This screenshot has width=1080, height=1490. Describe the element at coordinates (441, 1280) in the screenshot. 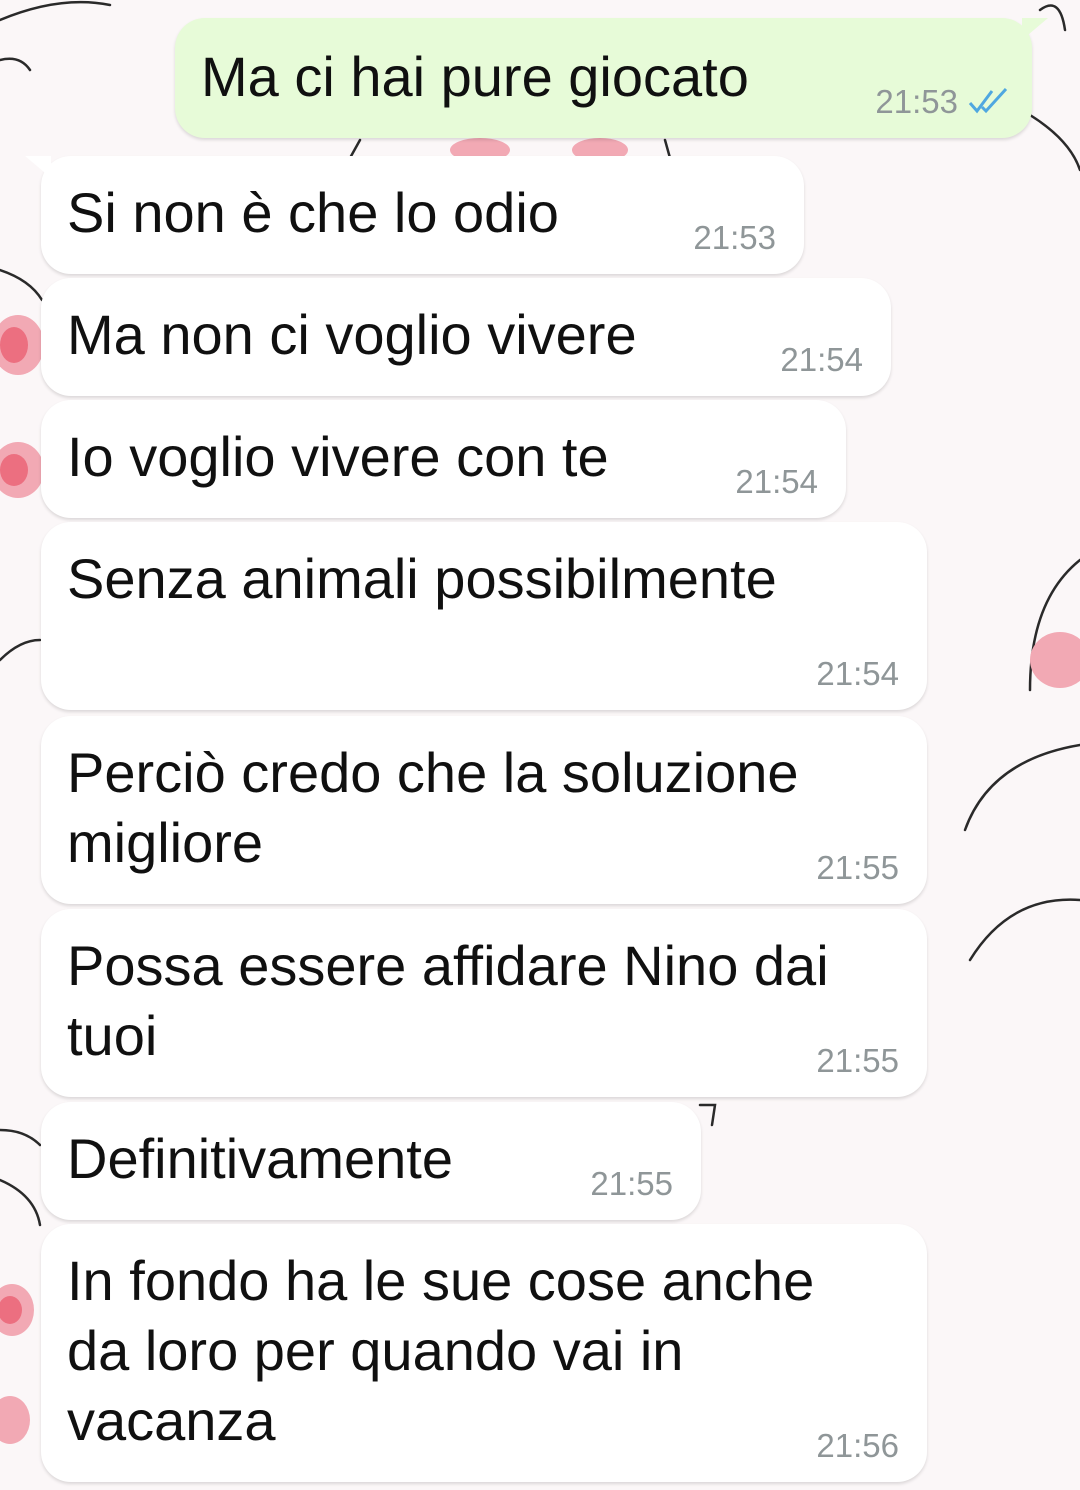

I see `message-text-line: In fondo ha le sue cose anche` at that location.